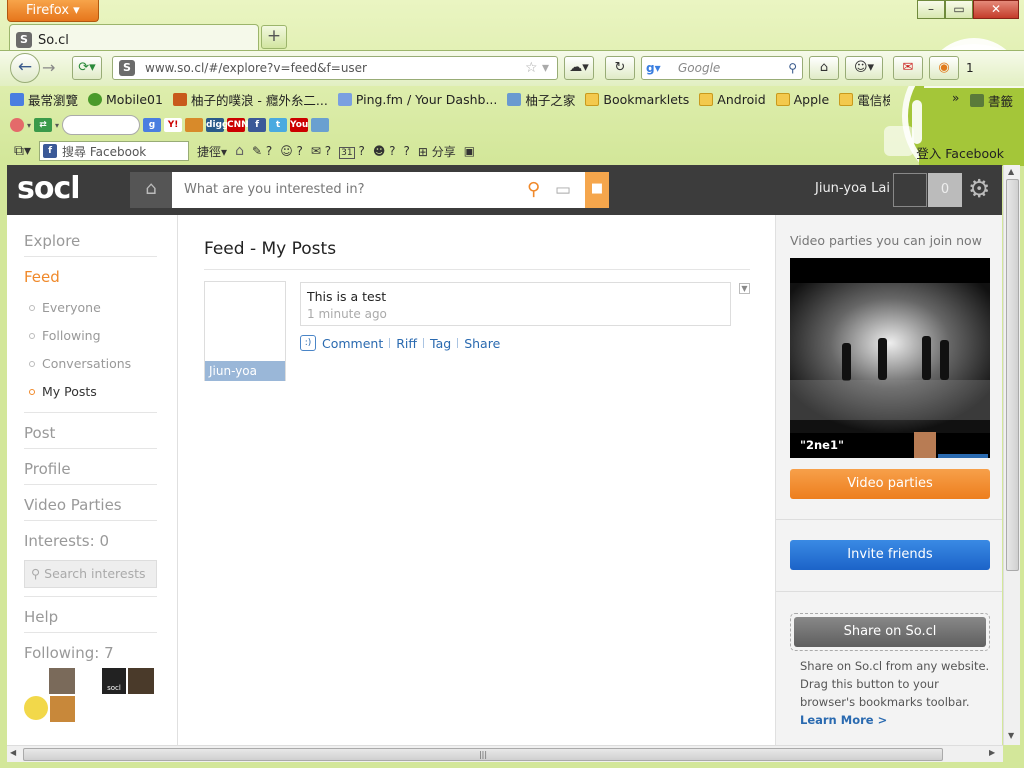 The image size is (1024, 768). I want to click on minimize-button: –, so click(931, 9).